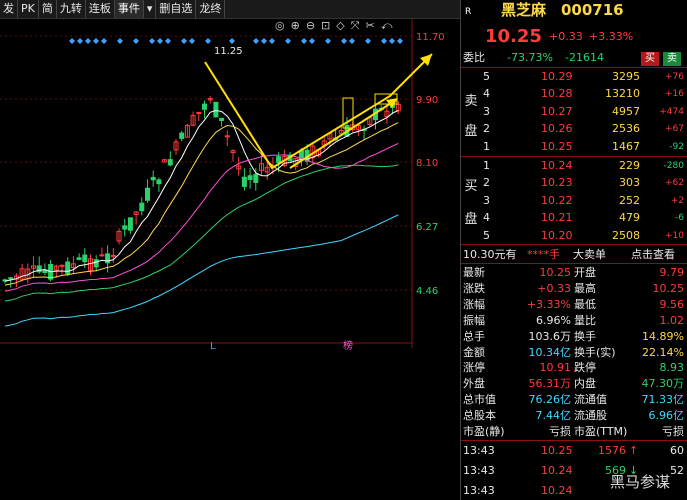  Describe the element at coordinates (574, 183) in the screenshot. I see `bid-row: 2 10.23 303 +62` at that location.